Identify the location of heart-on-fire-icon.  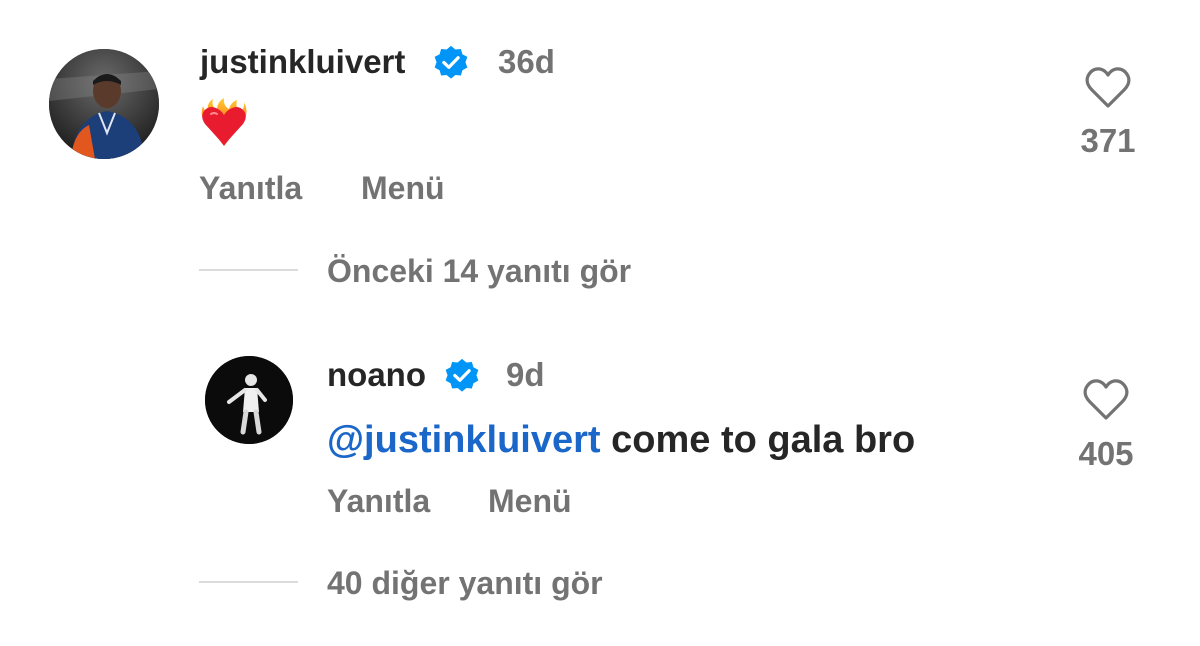
(224, 122).